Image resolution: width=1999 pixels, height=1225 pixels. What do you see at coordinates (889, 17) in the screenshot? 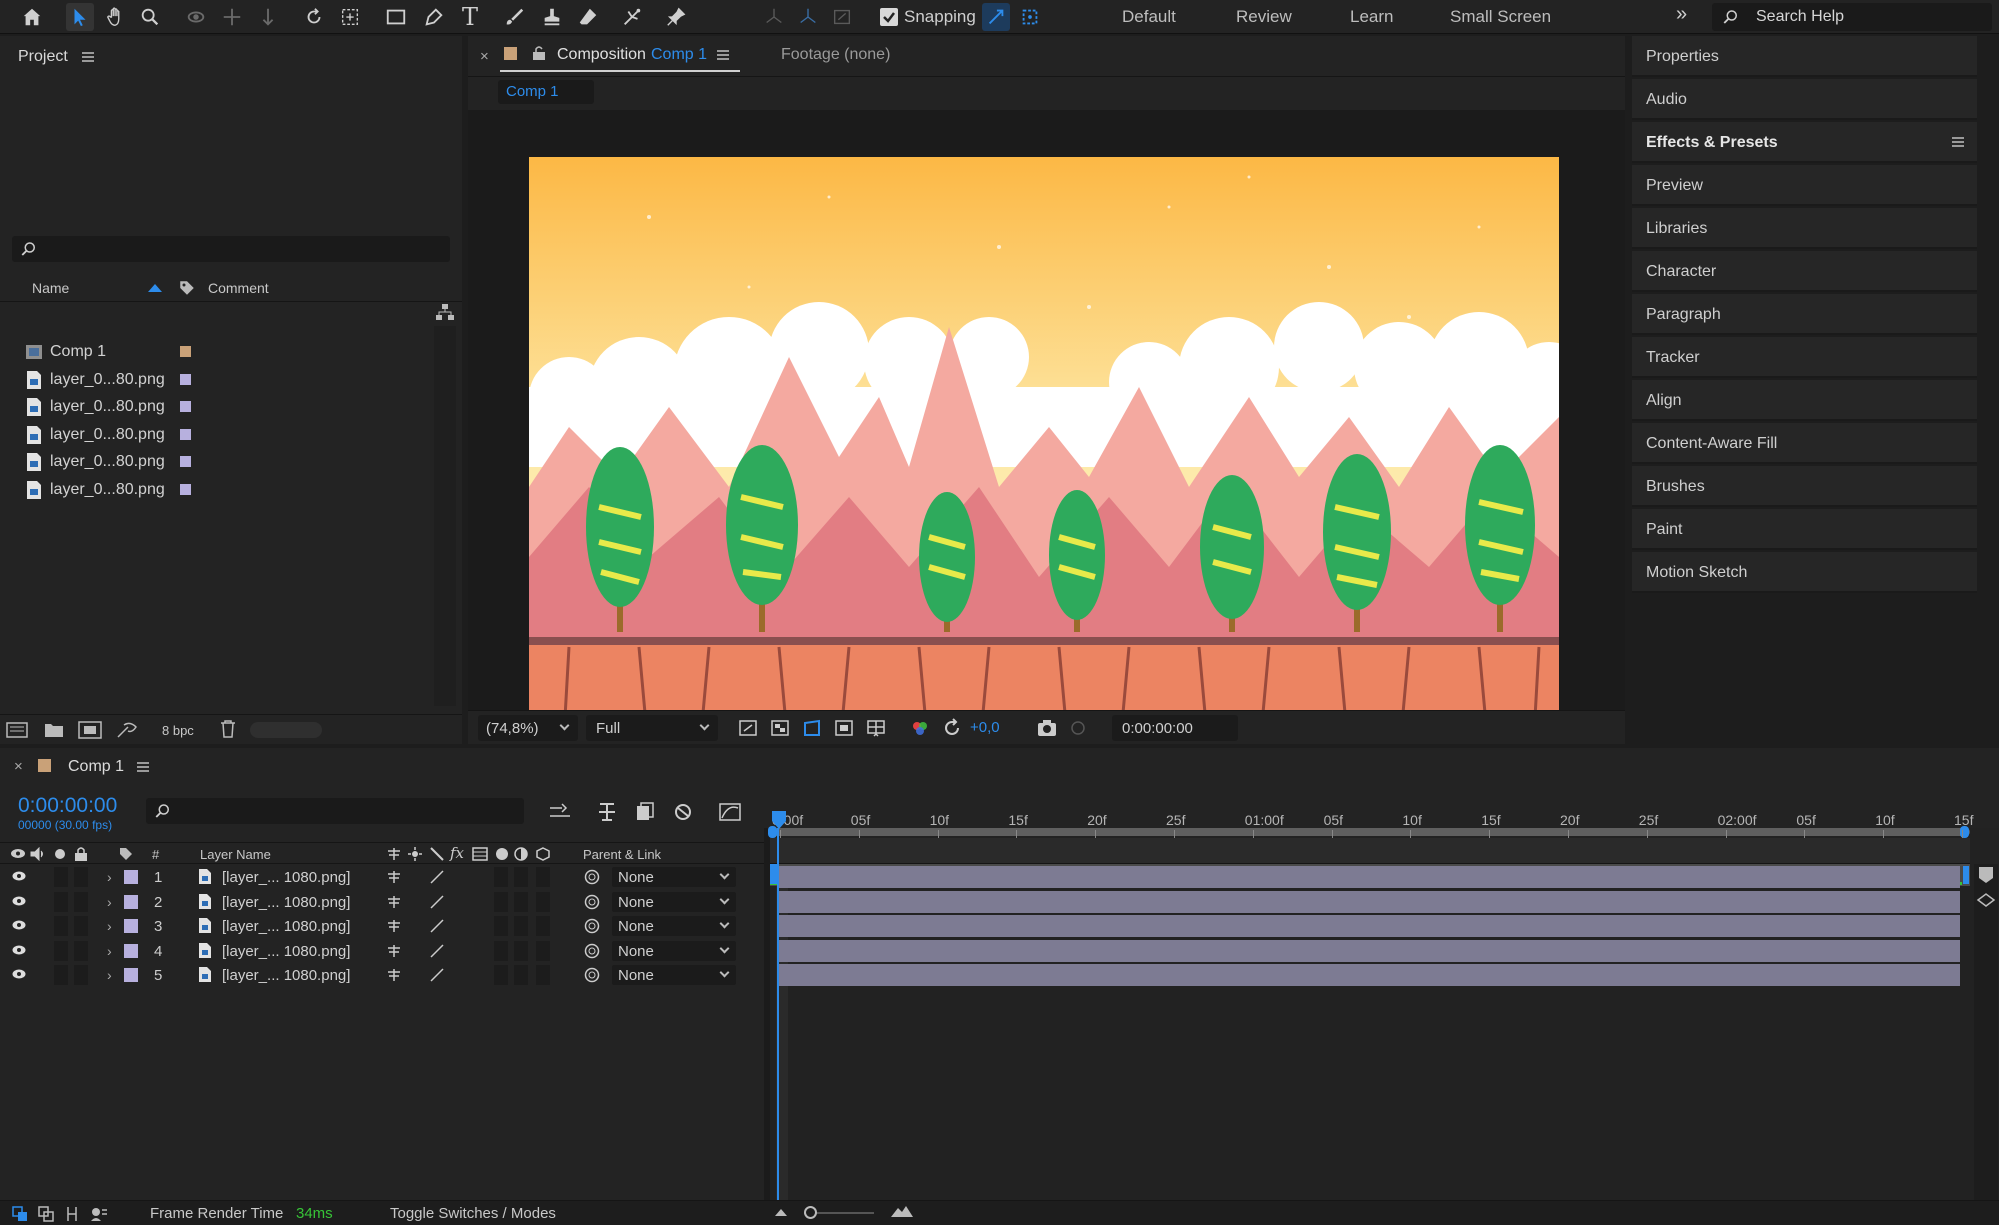
I see `snapping-checkbox` at bounding box center [889, 17].